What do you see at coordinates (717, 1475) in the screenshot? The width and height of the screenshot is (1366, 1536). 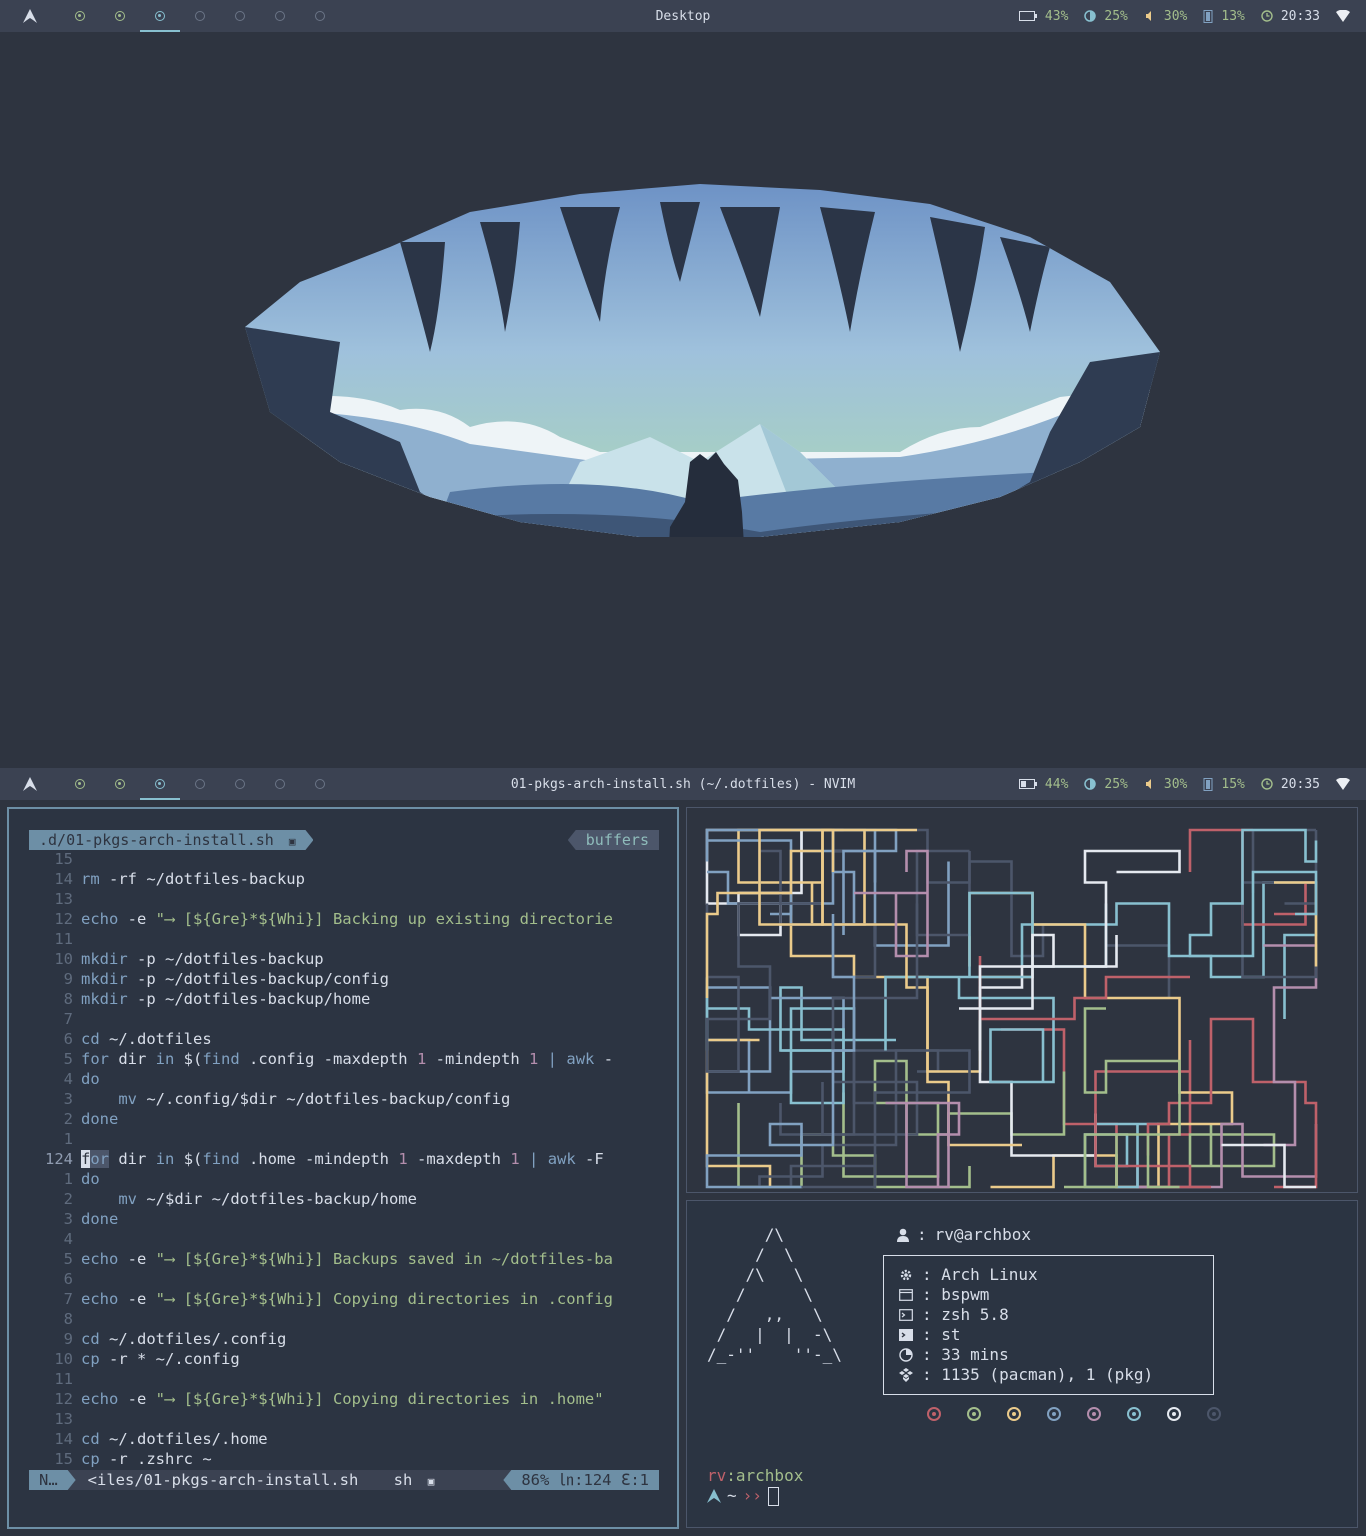 I see `prompt-user: rv` at bounding box center [717, 1475].